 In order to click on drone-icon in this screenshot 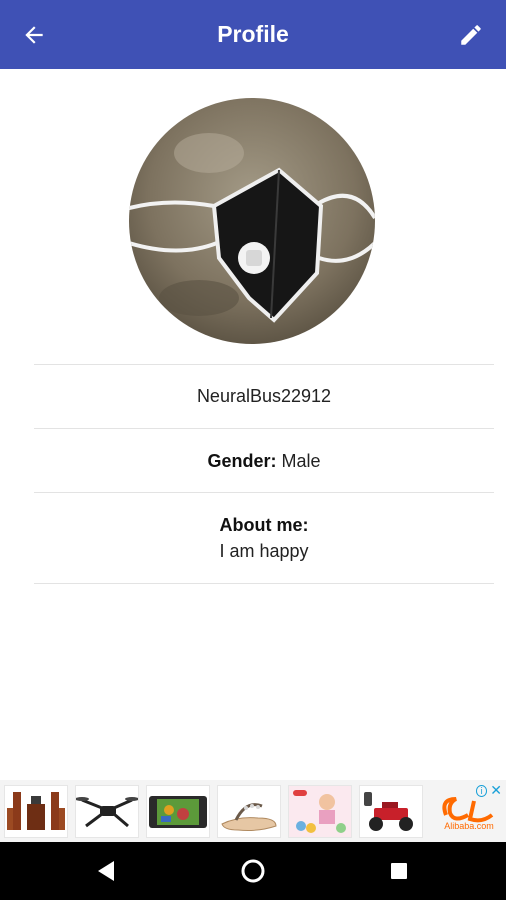, I will do `click(107, 812)`.